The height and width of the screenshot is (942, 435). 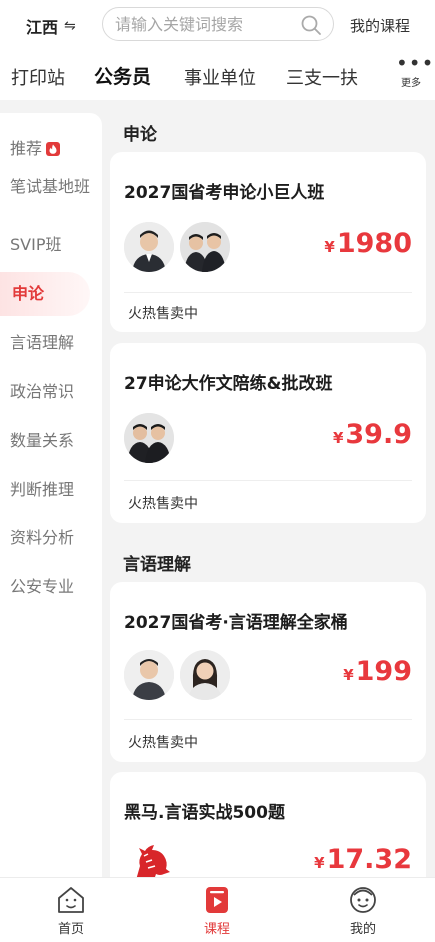 I want to click on home-icon, so click(x=71, y=900).